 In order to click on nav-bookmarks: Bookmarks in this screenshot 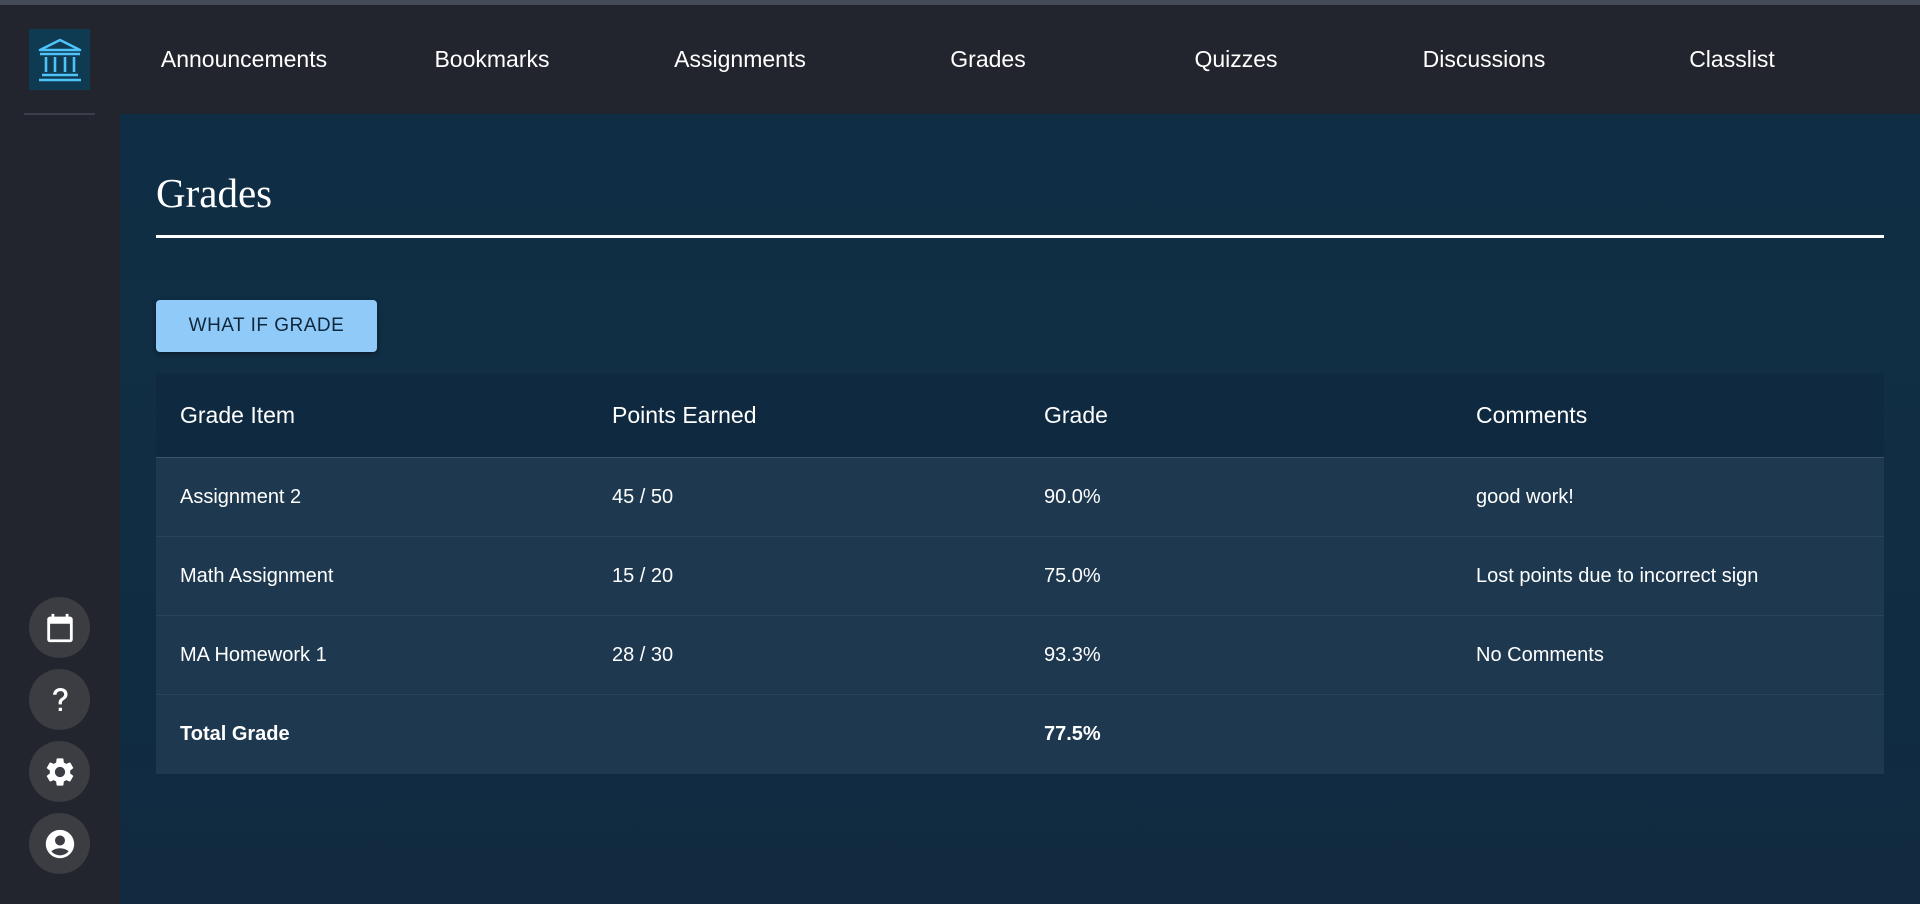, I will do `click(492, 59)`.